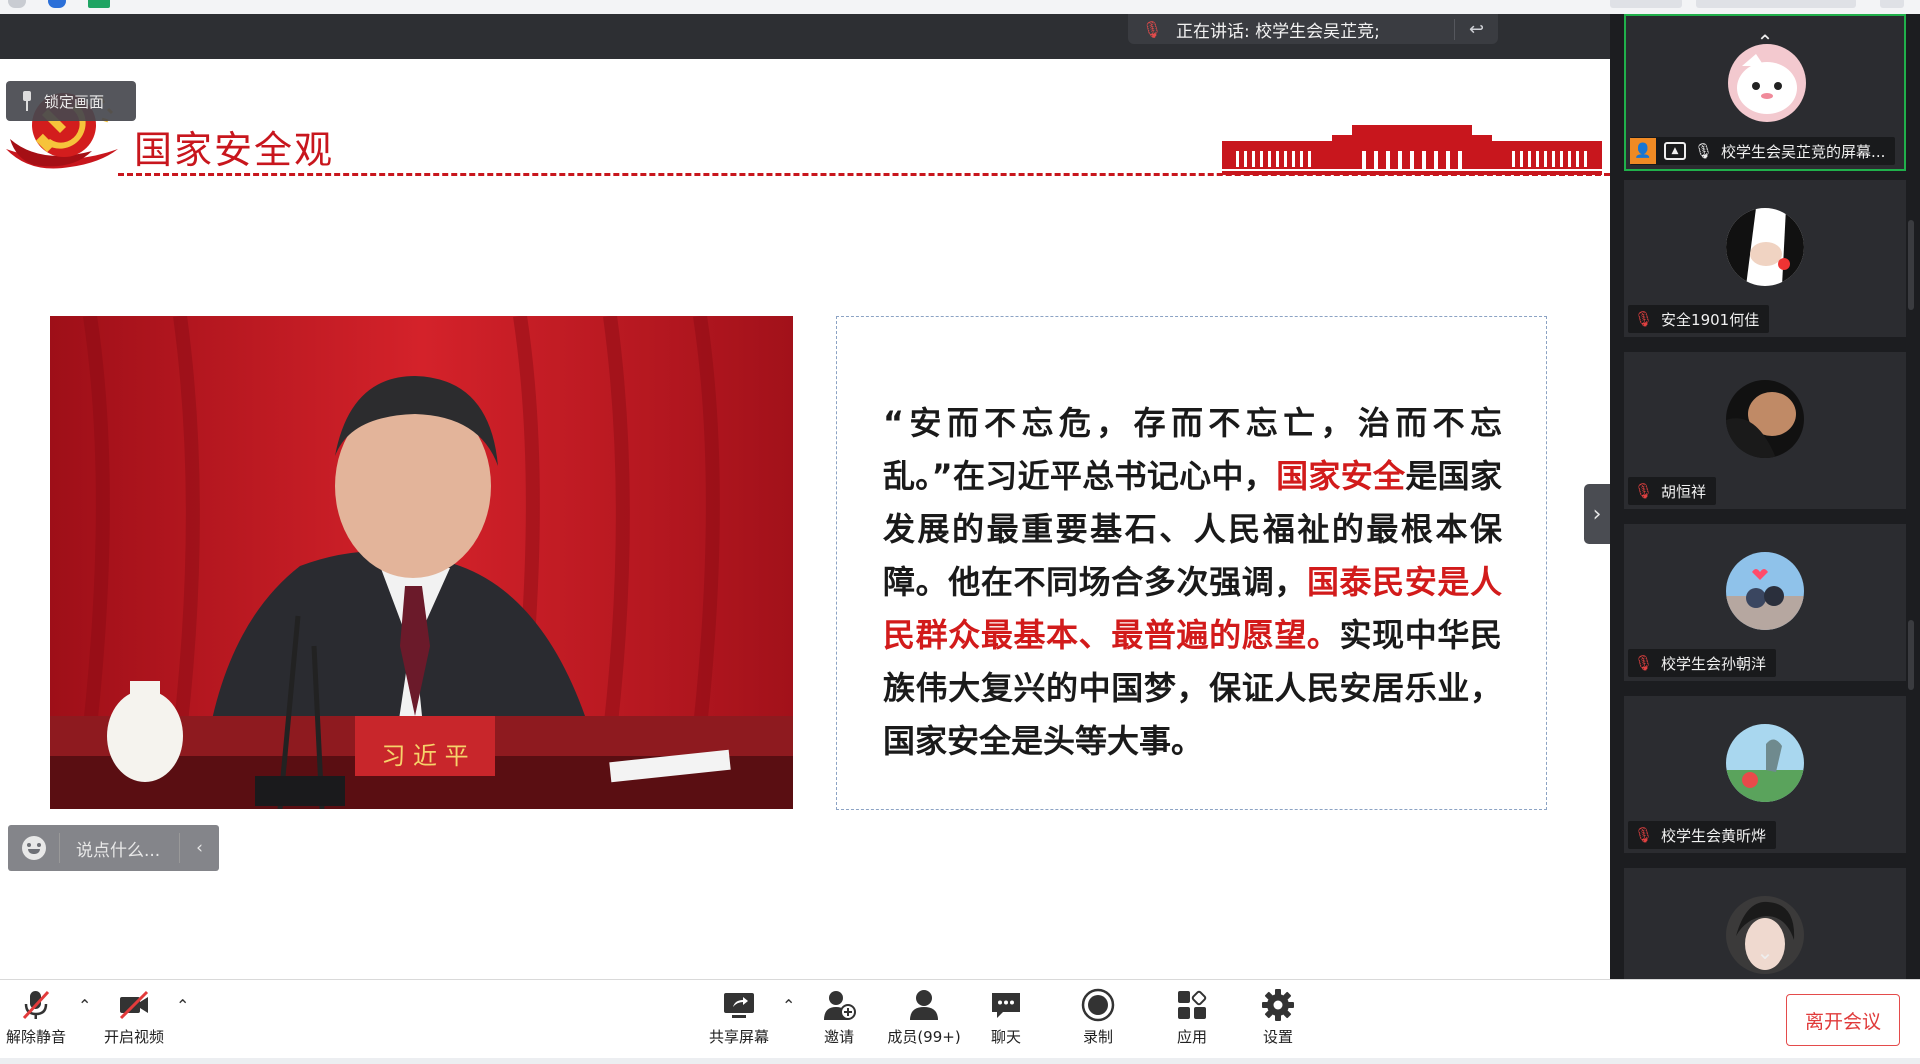 This screenshot has width=1920, height=1064. I want to click on settings-button: 设置, so click(1278, 1022).